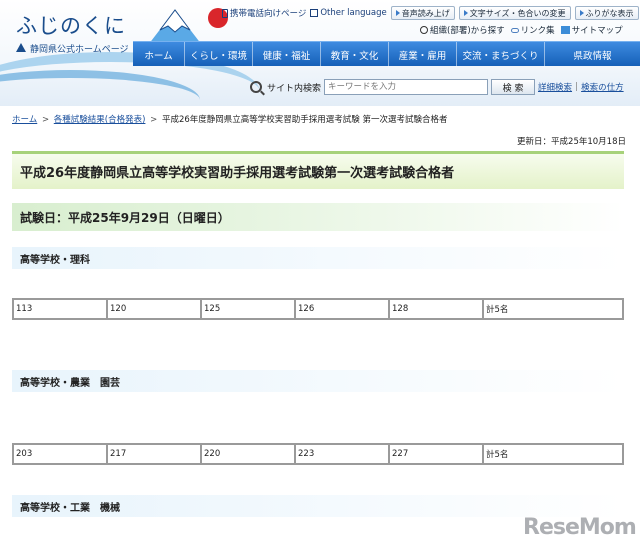  I want to click on table-row: 113 120 125 126 128 計5名, so click(318, 309).